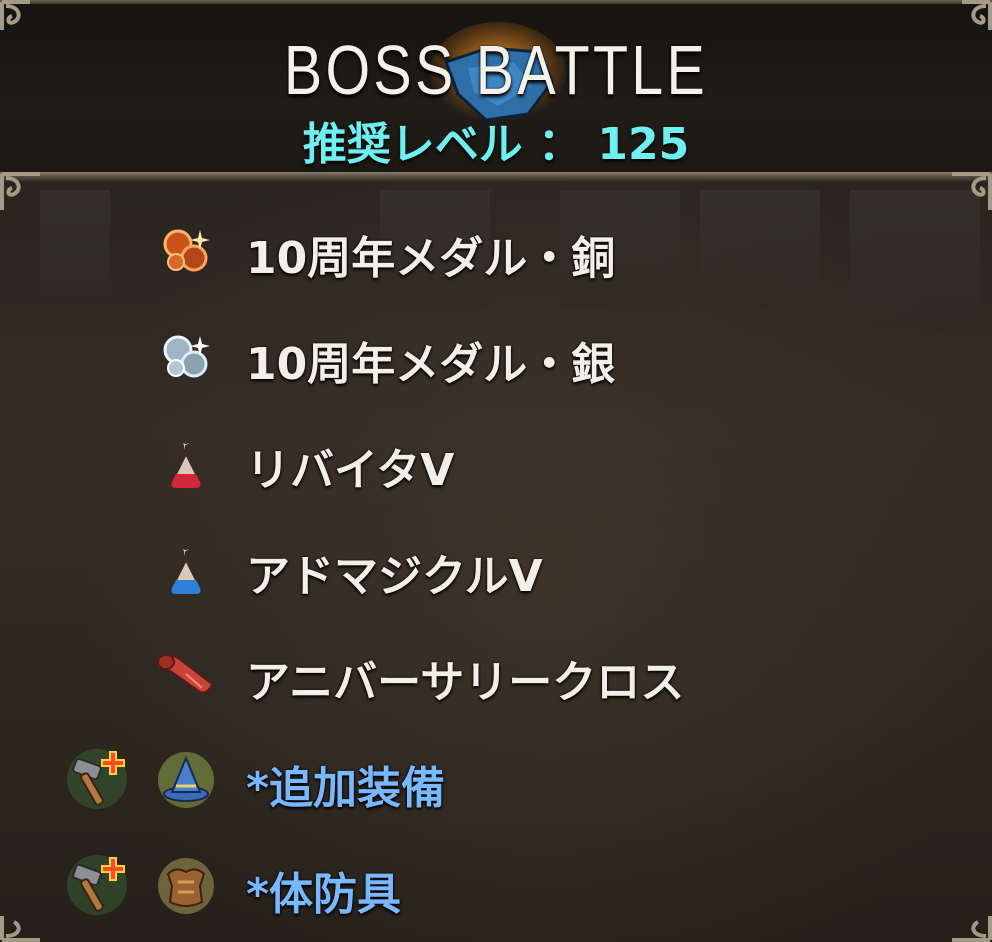 The image size is (992, 942). I want to click on reward-label: アニバーサリークロス, so click(465, 682).